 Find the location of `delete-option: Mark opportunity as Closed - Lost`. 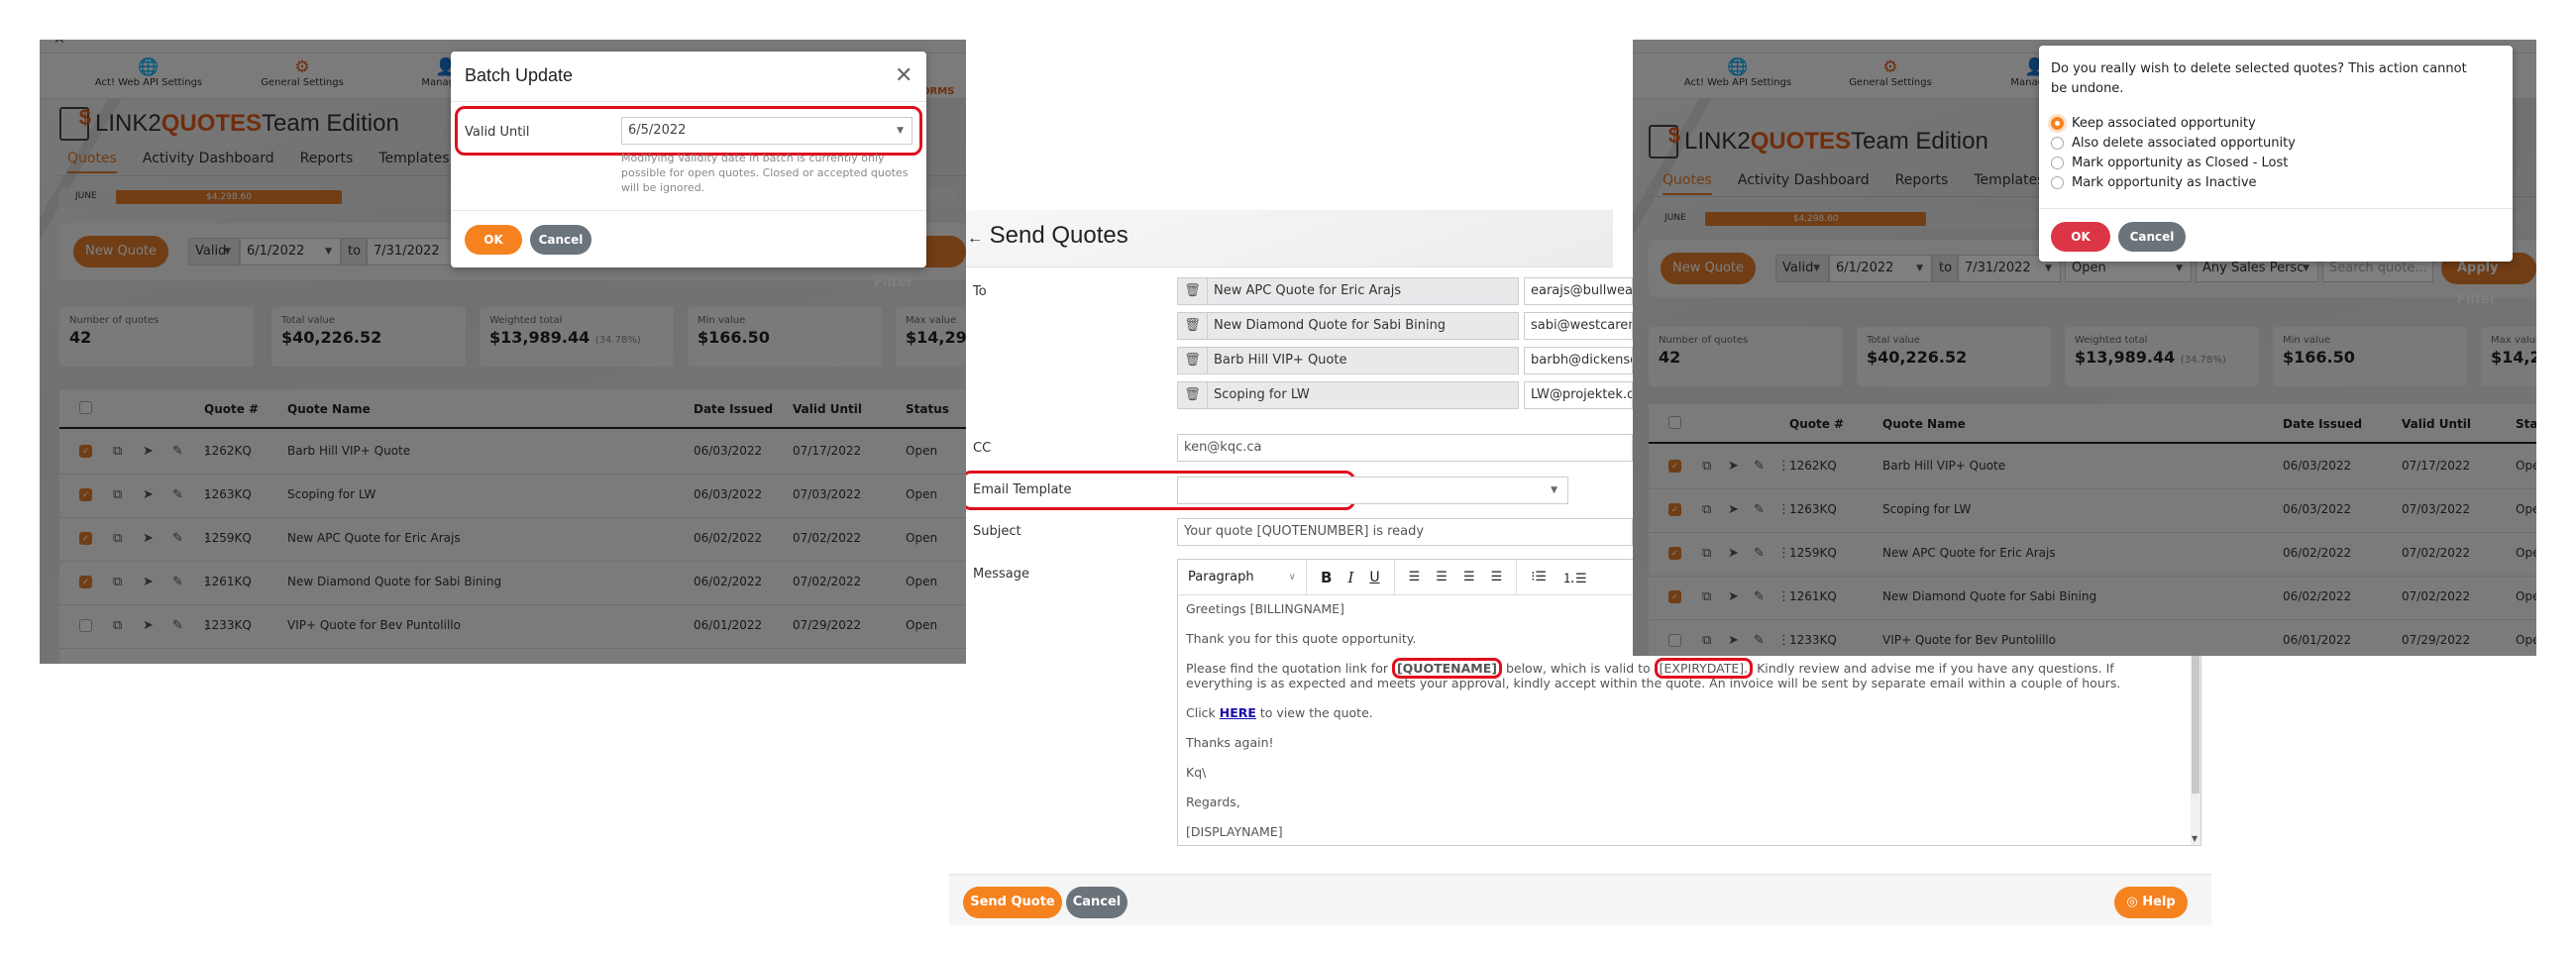

delete-option: Mark opportunity as Closed - Lost is located at coordinates (2173, 162).